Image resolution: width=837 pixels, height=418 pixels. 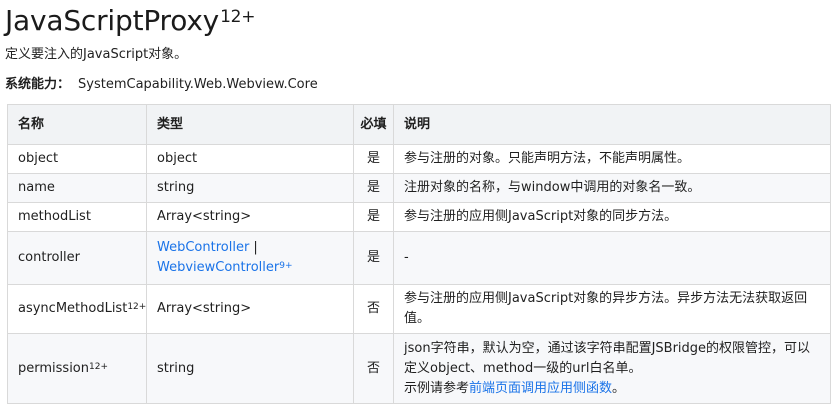 What do you see at coordinates (540, 388) in the screenshot?
I see `example-link: 前端页面调用应用侧函数` at bounding box center [540, 388].